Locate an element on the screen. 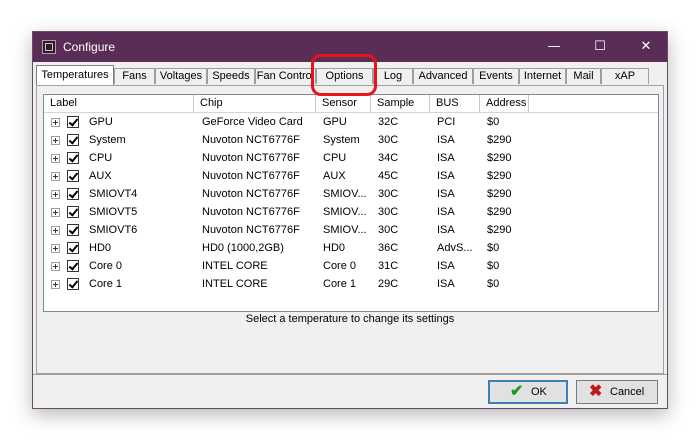 This screenshot has width=700, height=442. table-row: Core 1 INTEL CORE Core 1 29C ISA $0 is located at coordinates (351, 284).